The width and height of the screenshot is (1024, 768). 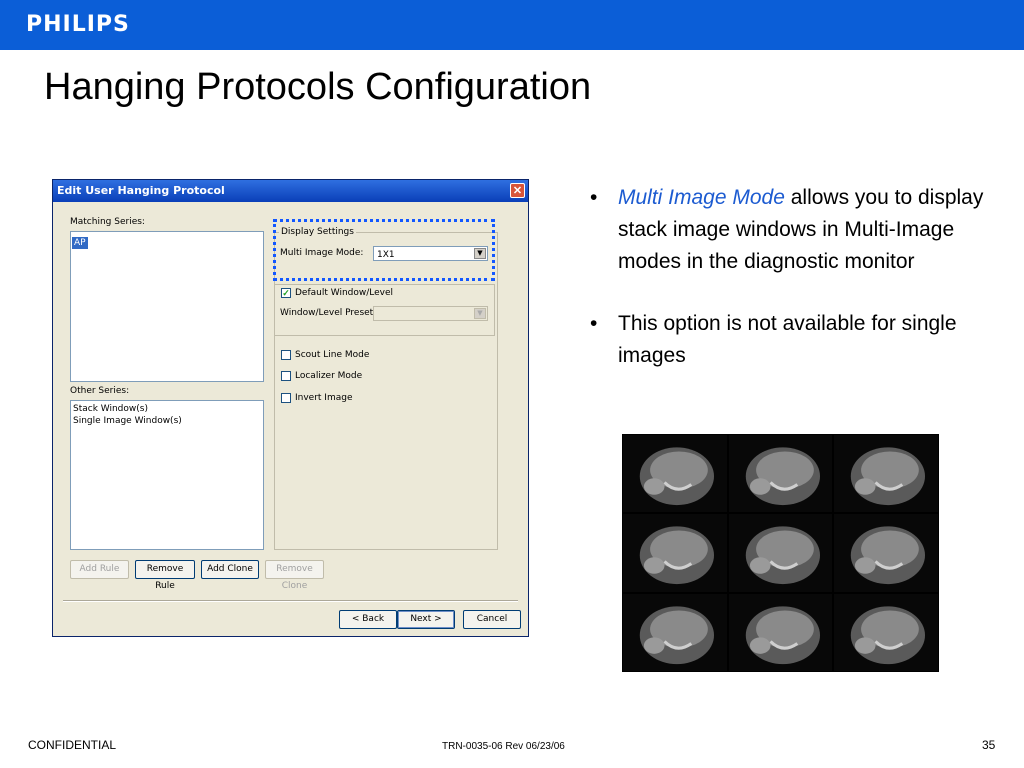 I want to click on page-number: 35, so click(x=989, y=745).